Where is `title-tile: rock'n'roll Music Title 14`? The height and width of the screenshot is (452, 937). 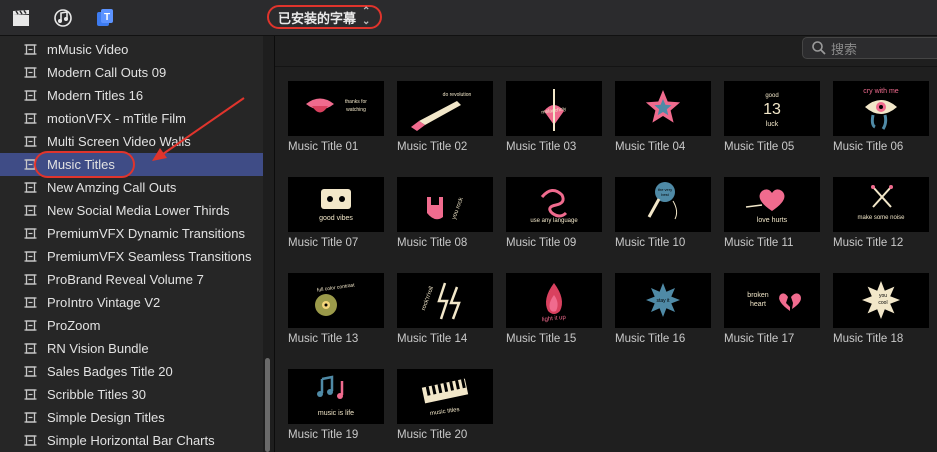 title-tile: rock'n'roll Music Title 14 is located at coordinates (445, 313).